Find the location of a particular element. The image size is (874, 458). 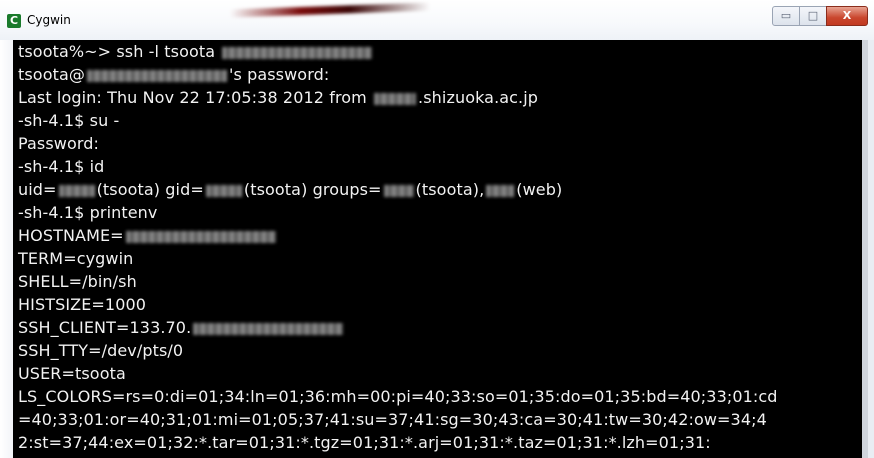

terminal-line: -sh-4.1$ printenv is located at coordinates (88, 212).